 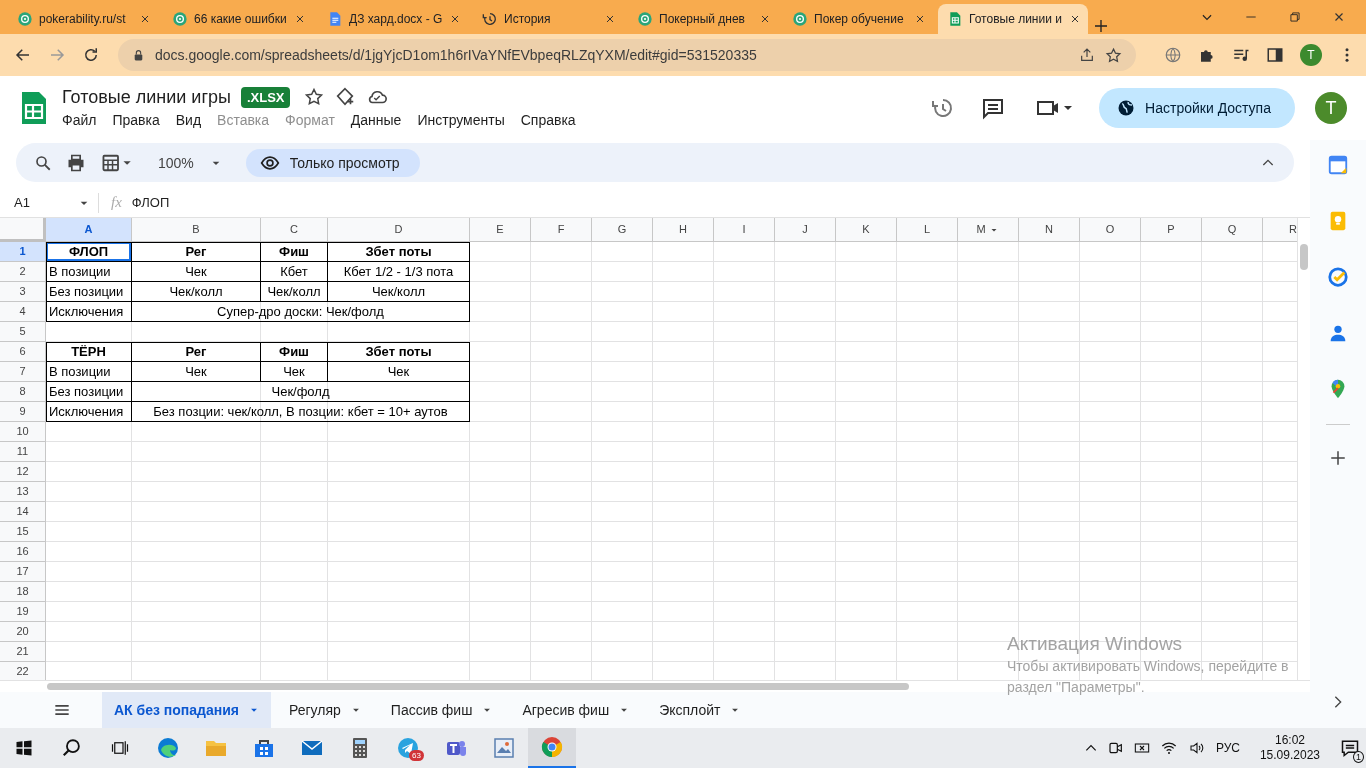 What do you see at coordinates (500, 230) in the screenshot?
I see `column-header: E` at bounding box center [500, 230].